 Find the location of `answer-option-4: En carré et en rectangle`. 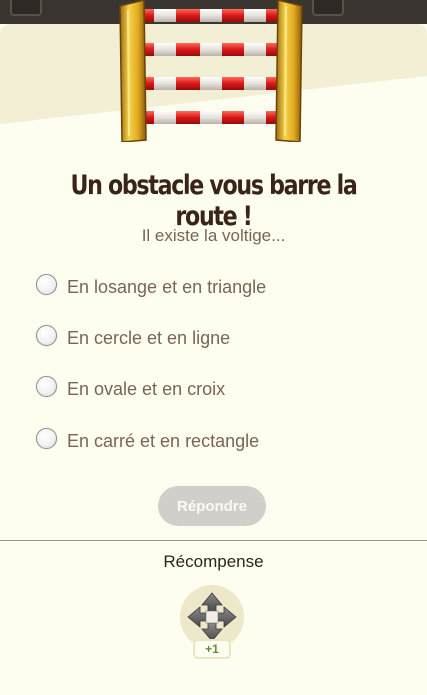

answer-option-4: En carré et en rectangle is located at coordinates (148, 440).